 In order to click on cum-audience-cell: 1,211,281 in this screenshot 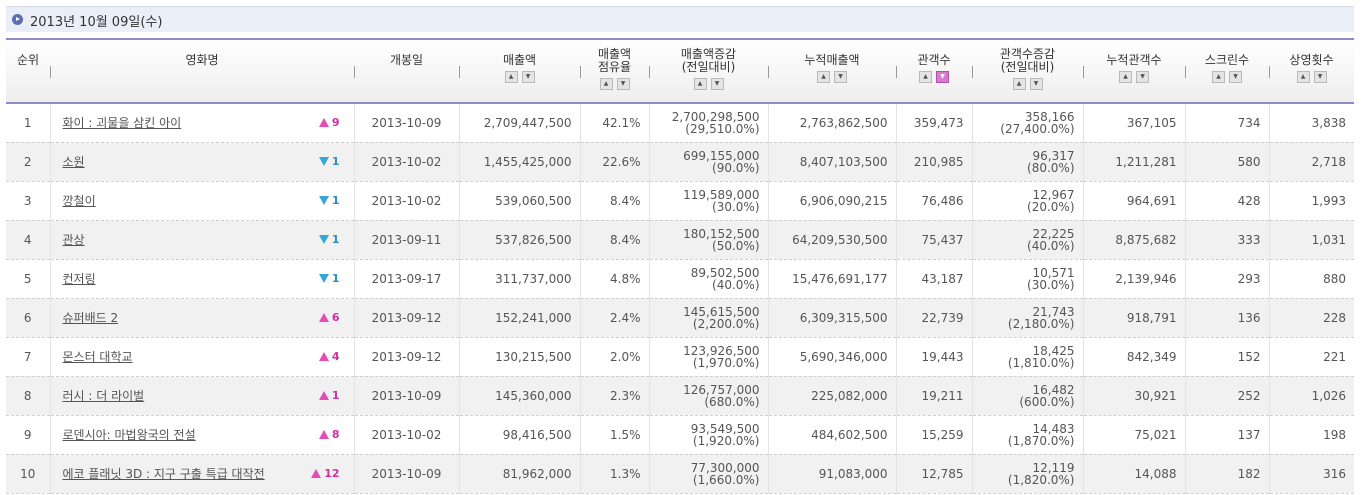, I will do `click(1134, 162)`.